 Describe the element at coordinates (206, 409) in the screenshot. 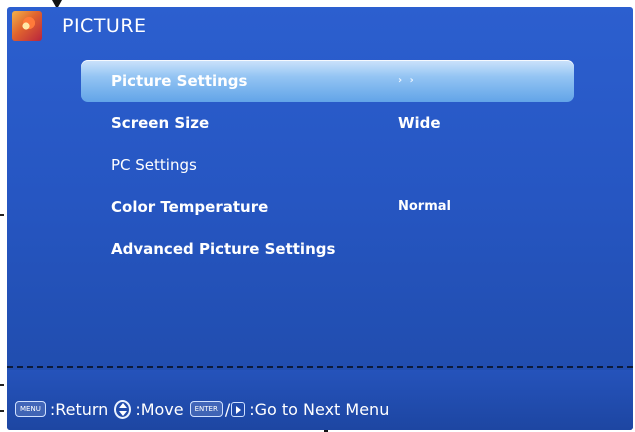

I see `enter-key-icon: ENTER` at that location.